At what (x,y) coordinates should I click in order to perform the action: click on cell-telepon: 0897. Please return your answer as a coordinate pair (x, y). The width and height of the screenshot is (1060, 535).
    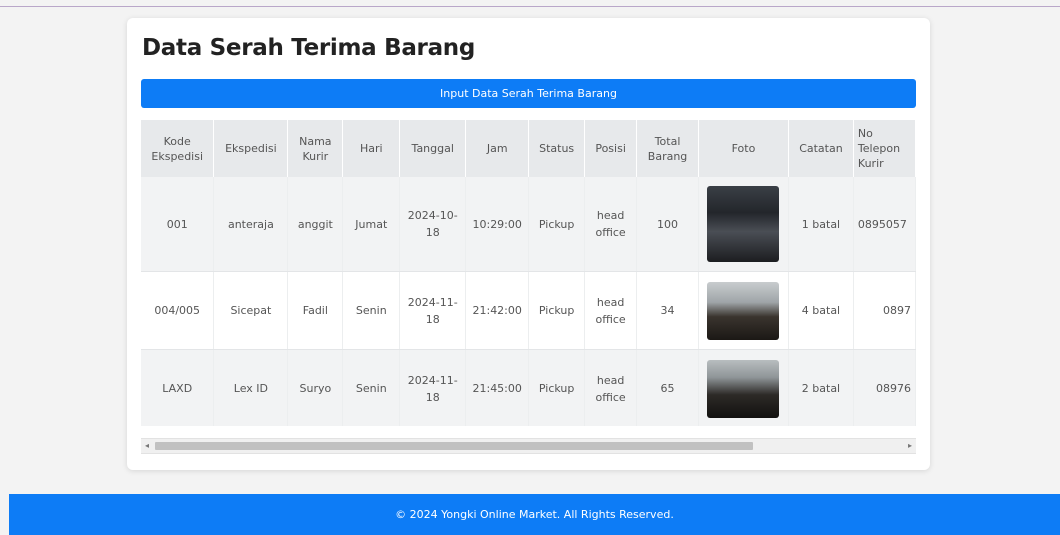
    Looking at the image, I should click on (884, 310).